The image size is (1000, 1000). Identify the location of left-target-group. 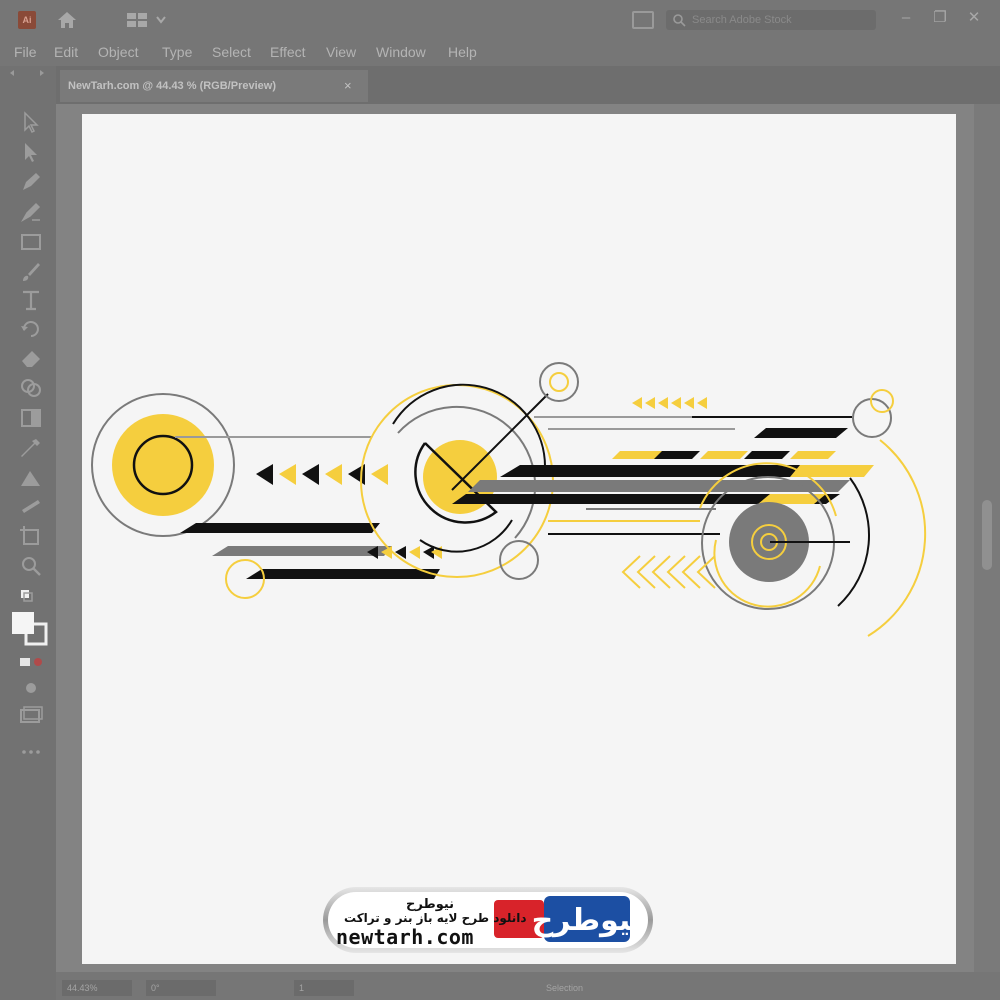
(231, 465).